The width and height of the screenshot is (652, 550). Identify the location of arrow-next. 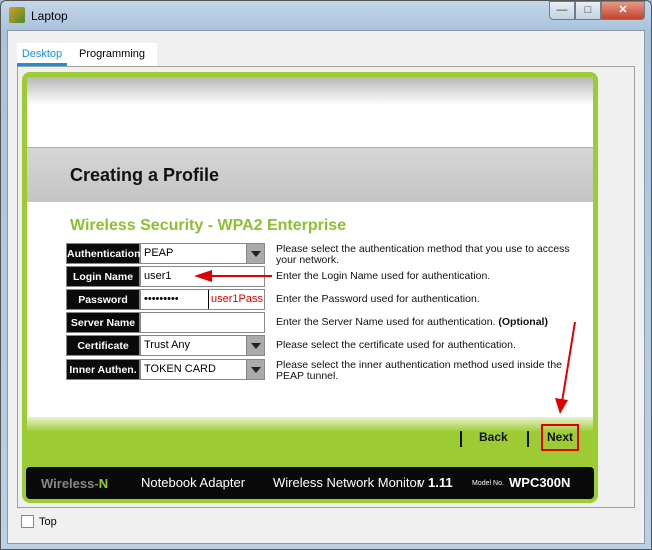
(568, 362).